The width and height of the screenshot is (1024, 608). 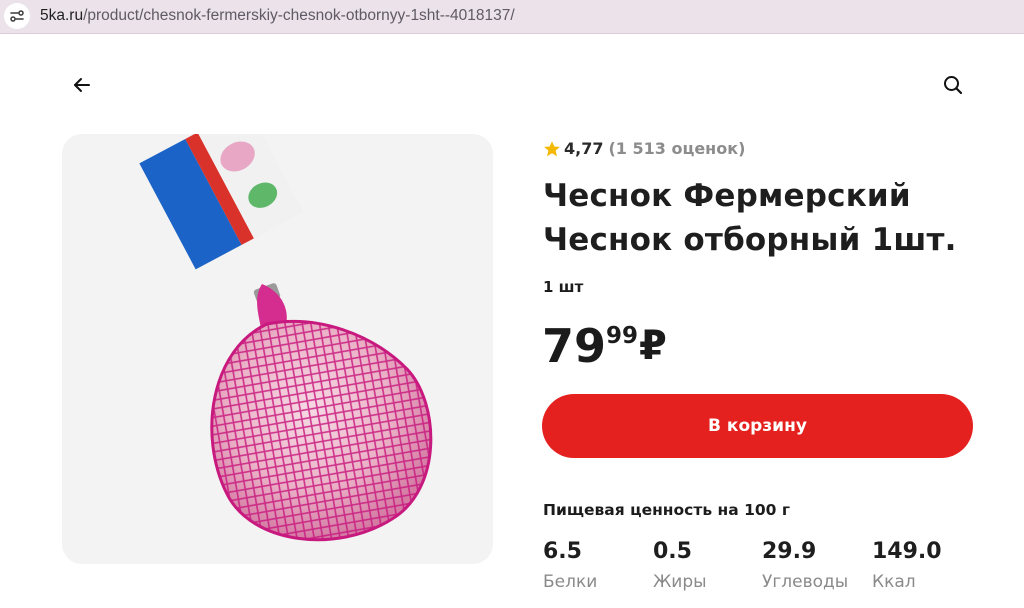 What do you see at coordinates (584, 148) in the screenshot?
I see `rating-score: 4,77` at bounding box center [584, 148].